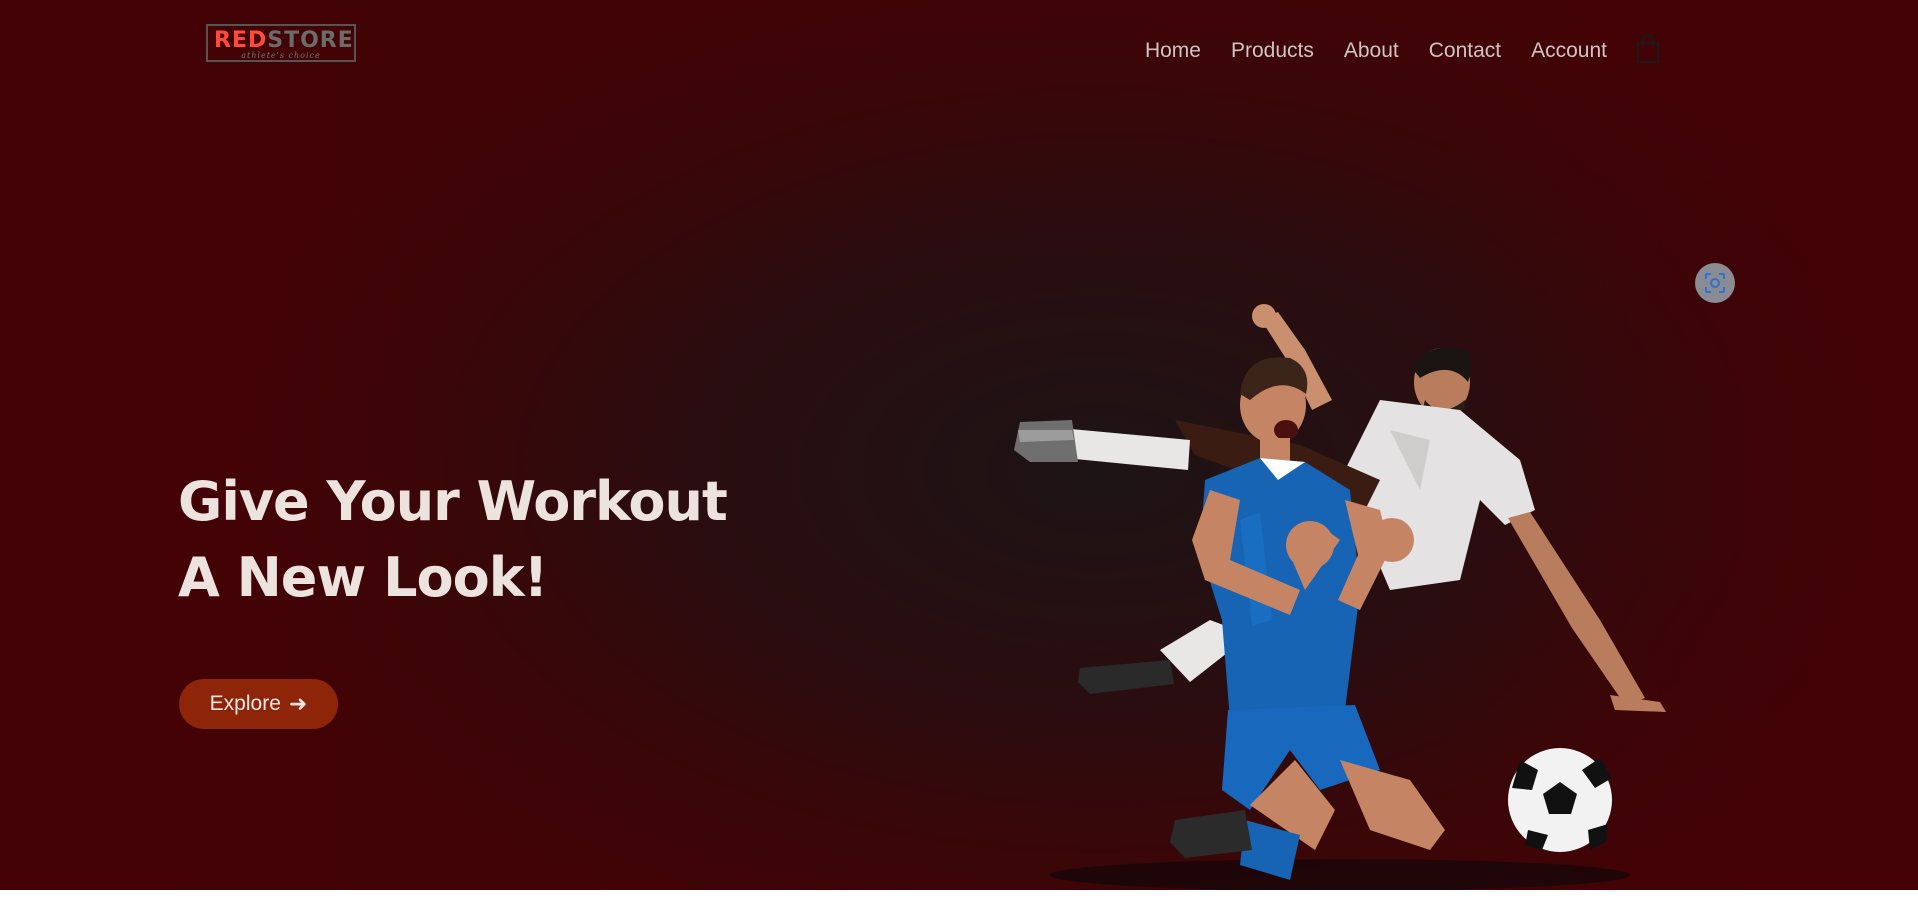  Describe the element at coordinates (1465, 51) in the screenshot. I see `nav-contact-link: Contact` at that location.